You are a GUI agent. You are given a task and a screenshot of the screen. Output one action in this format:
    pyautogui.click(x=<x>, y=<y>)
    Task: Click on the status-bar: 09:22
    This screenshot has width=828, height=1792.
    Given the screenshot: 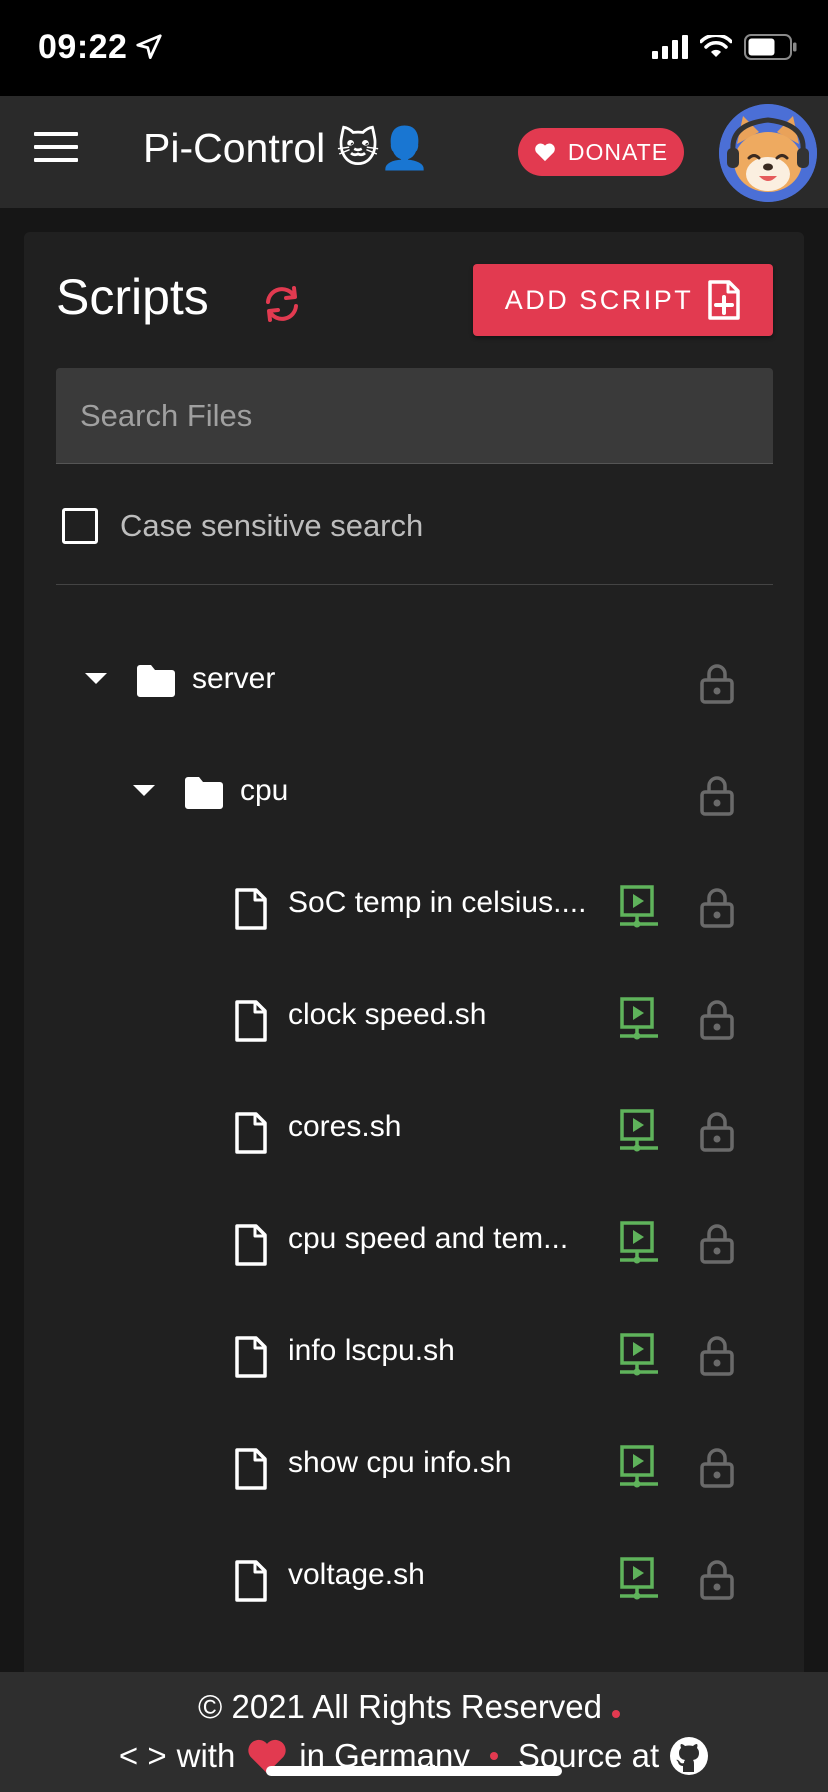 What is the action you would take?
    pyautogui.click(x=414, y=48)
    